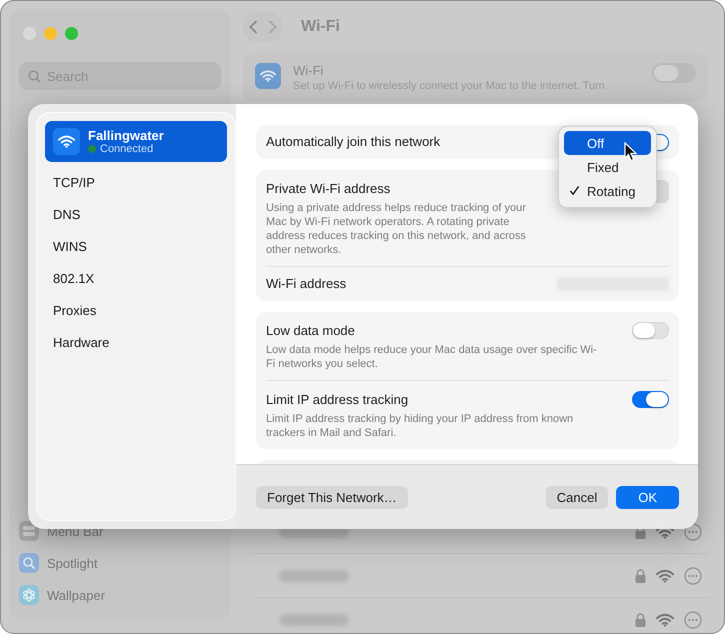 The width and height of the screenshot is (725, 634). Describe the element at coordinates (631, 152) in the screenshot. I see `pointer-icon` at that location.